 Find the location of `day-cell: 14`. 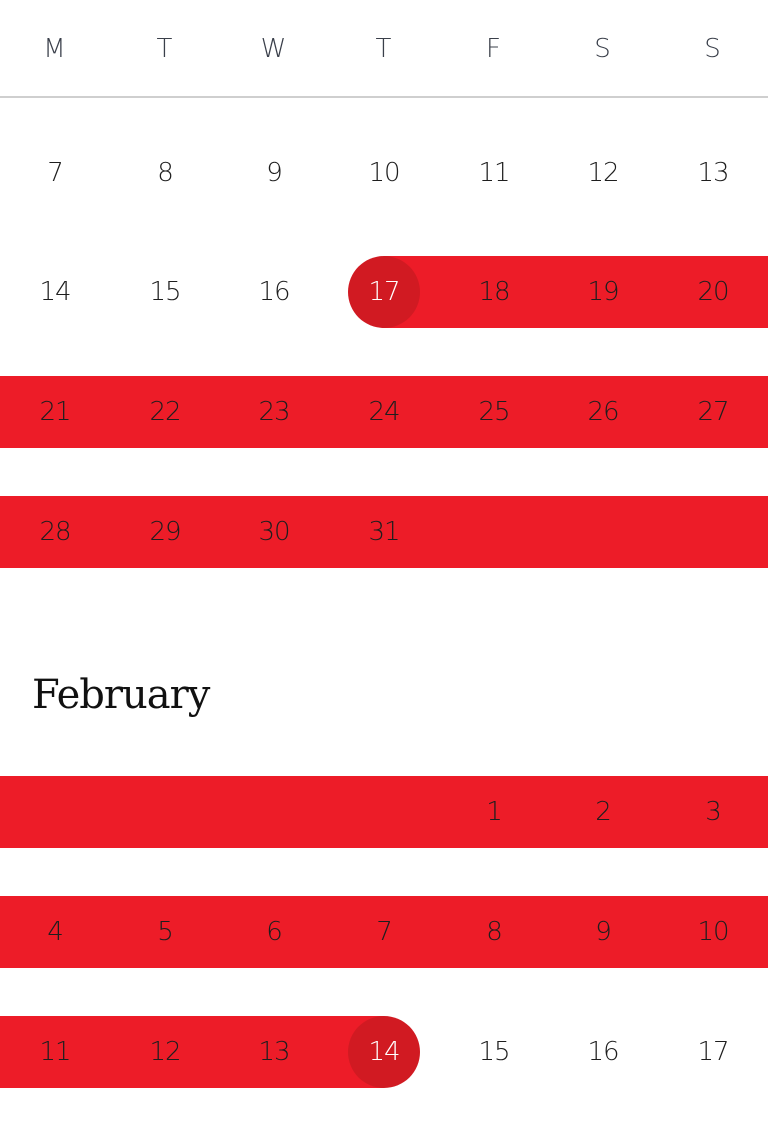

day-cell: 14 is located at coordinates (55, 292).